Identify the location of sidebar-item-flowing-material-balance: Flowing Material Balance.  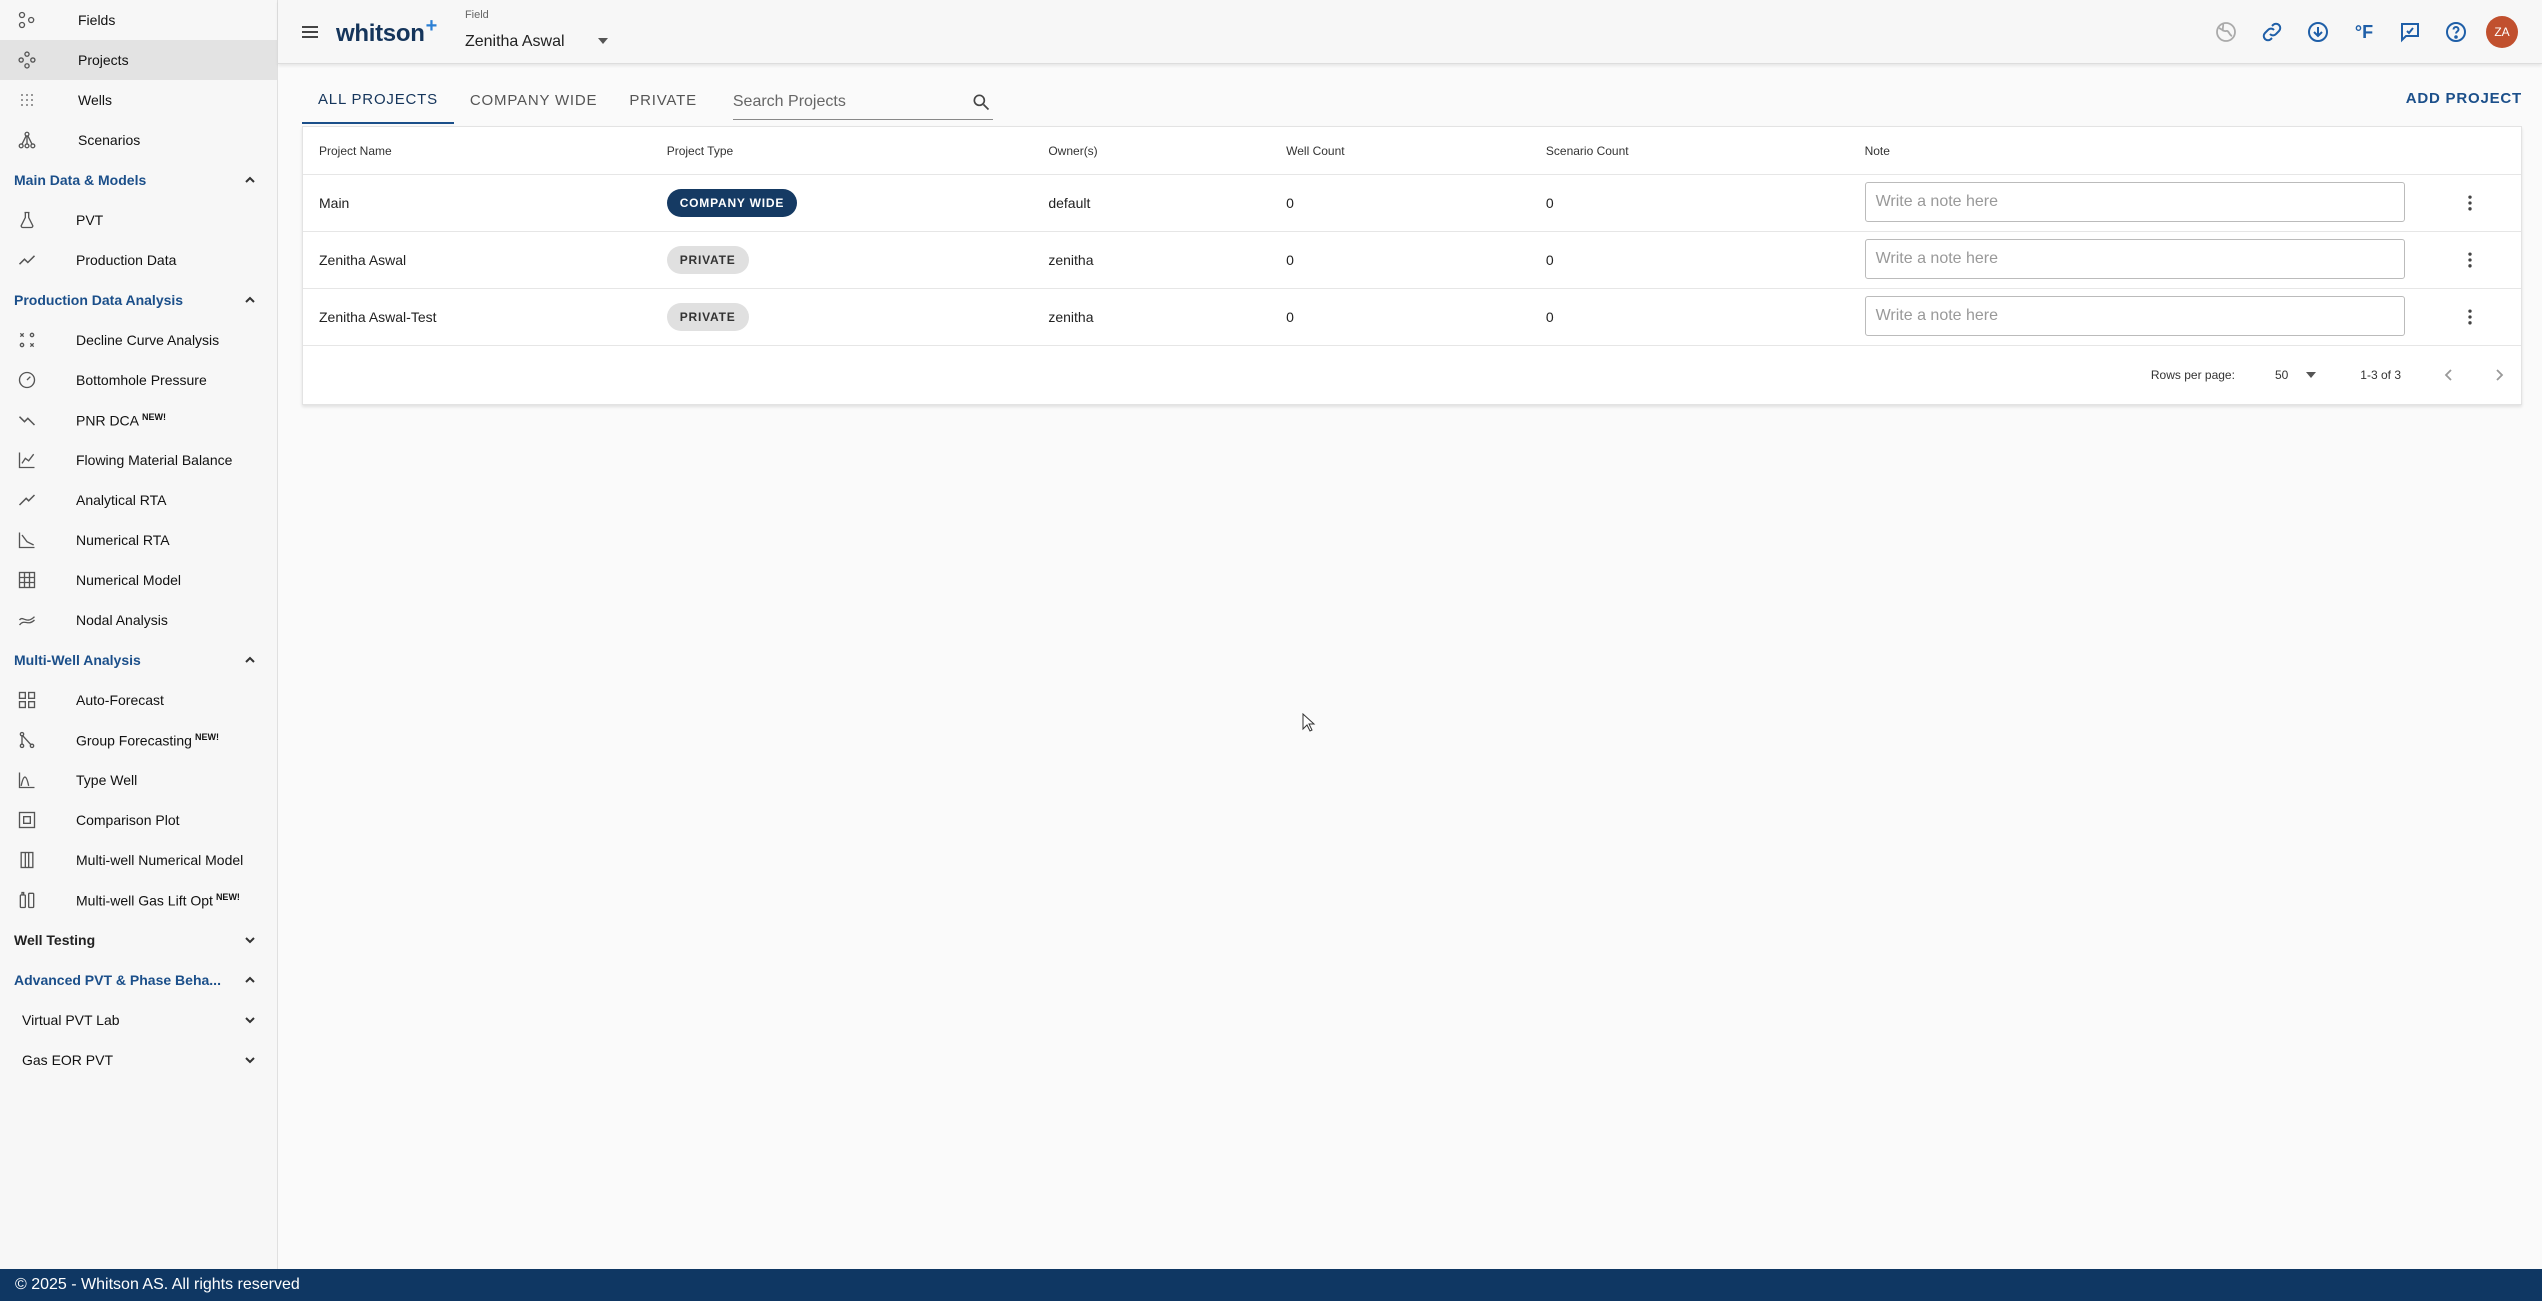
(138, 460).